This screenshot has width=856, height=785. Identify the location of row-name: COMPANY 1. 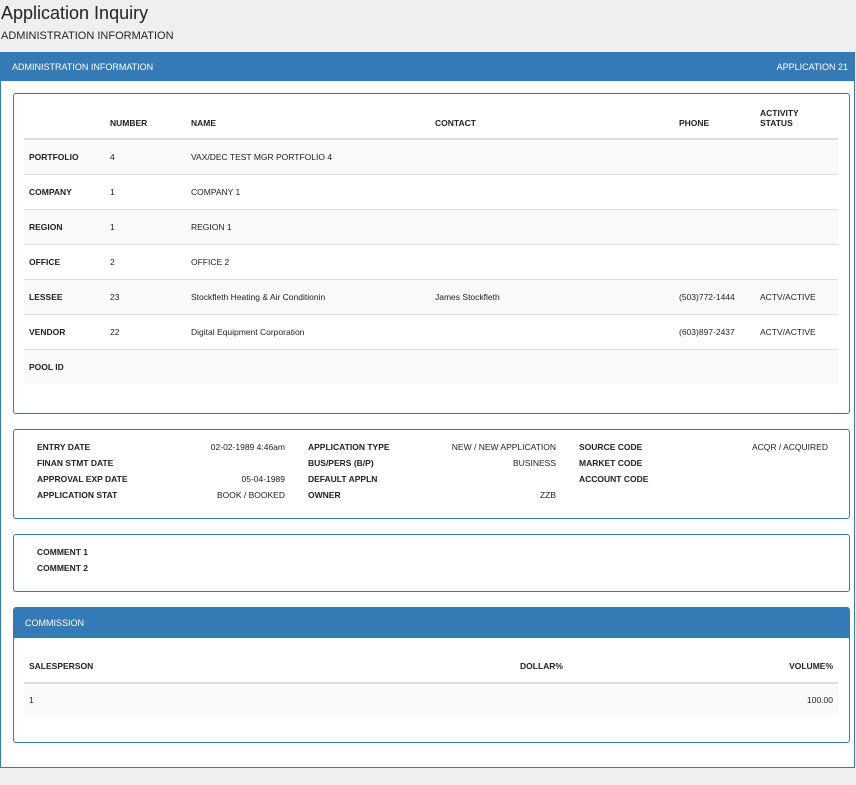
(308, 192).